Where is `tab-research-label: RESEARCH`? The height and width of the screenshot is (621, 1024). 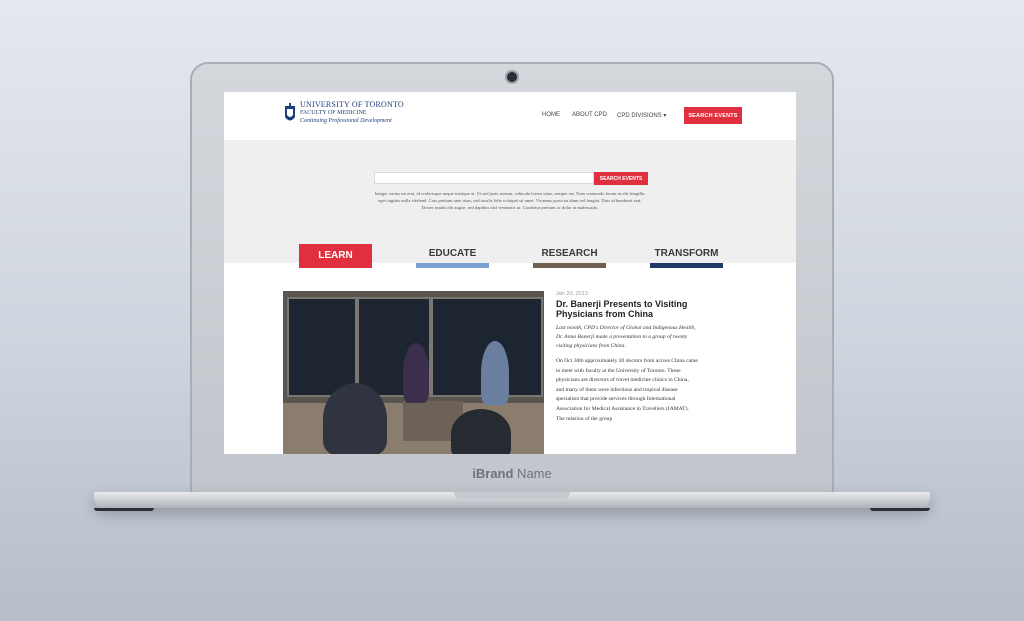
tab-research-label: RESEARCH is located at coordinates (569, 253).